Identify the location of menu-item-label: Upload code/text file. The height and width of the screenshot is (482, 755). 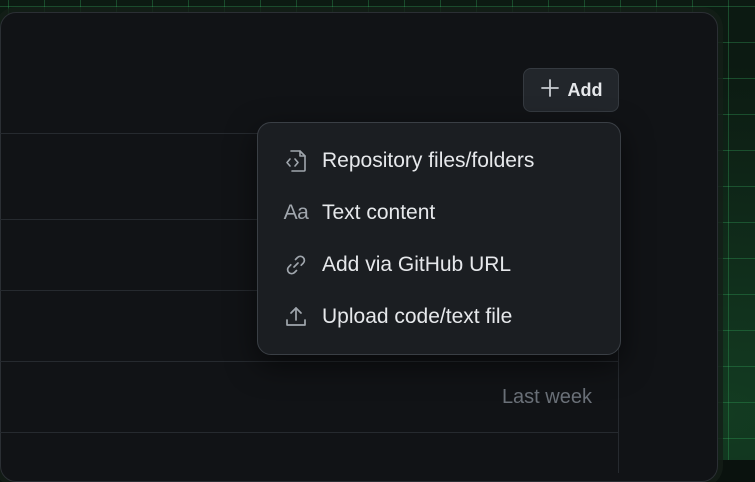
(417, 316).